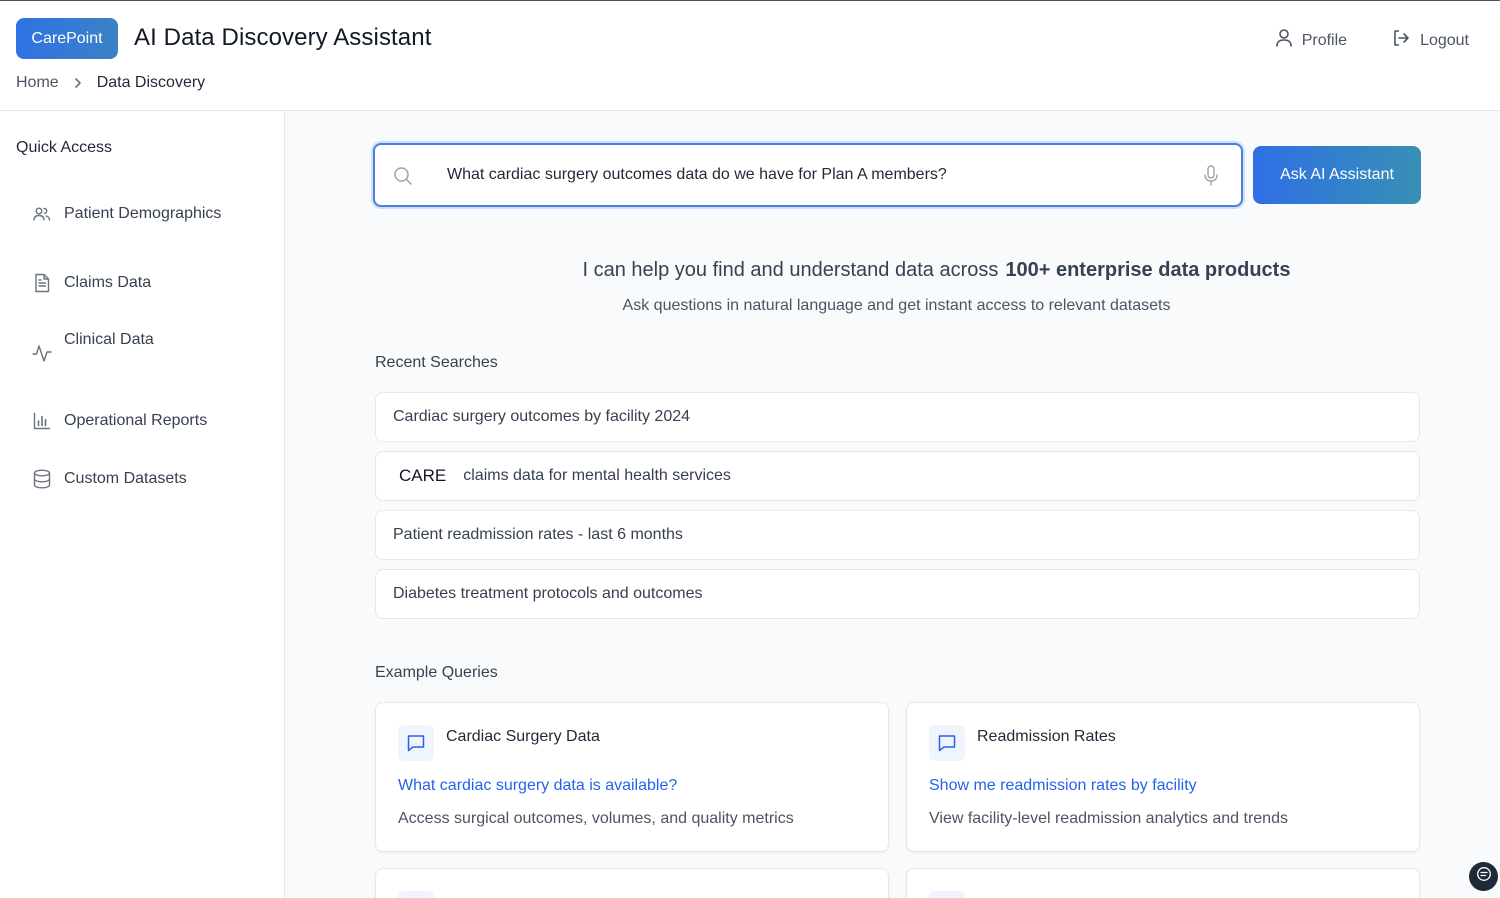  What do you see at coordinates (1284, 40) in the screenshot?
I see `user-icon` at bounding box center [1284, 40].